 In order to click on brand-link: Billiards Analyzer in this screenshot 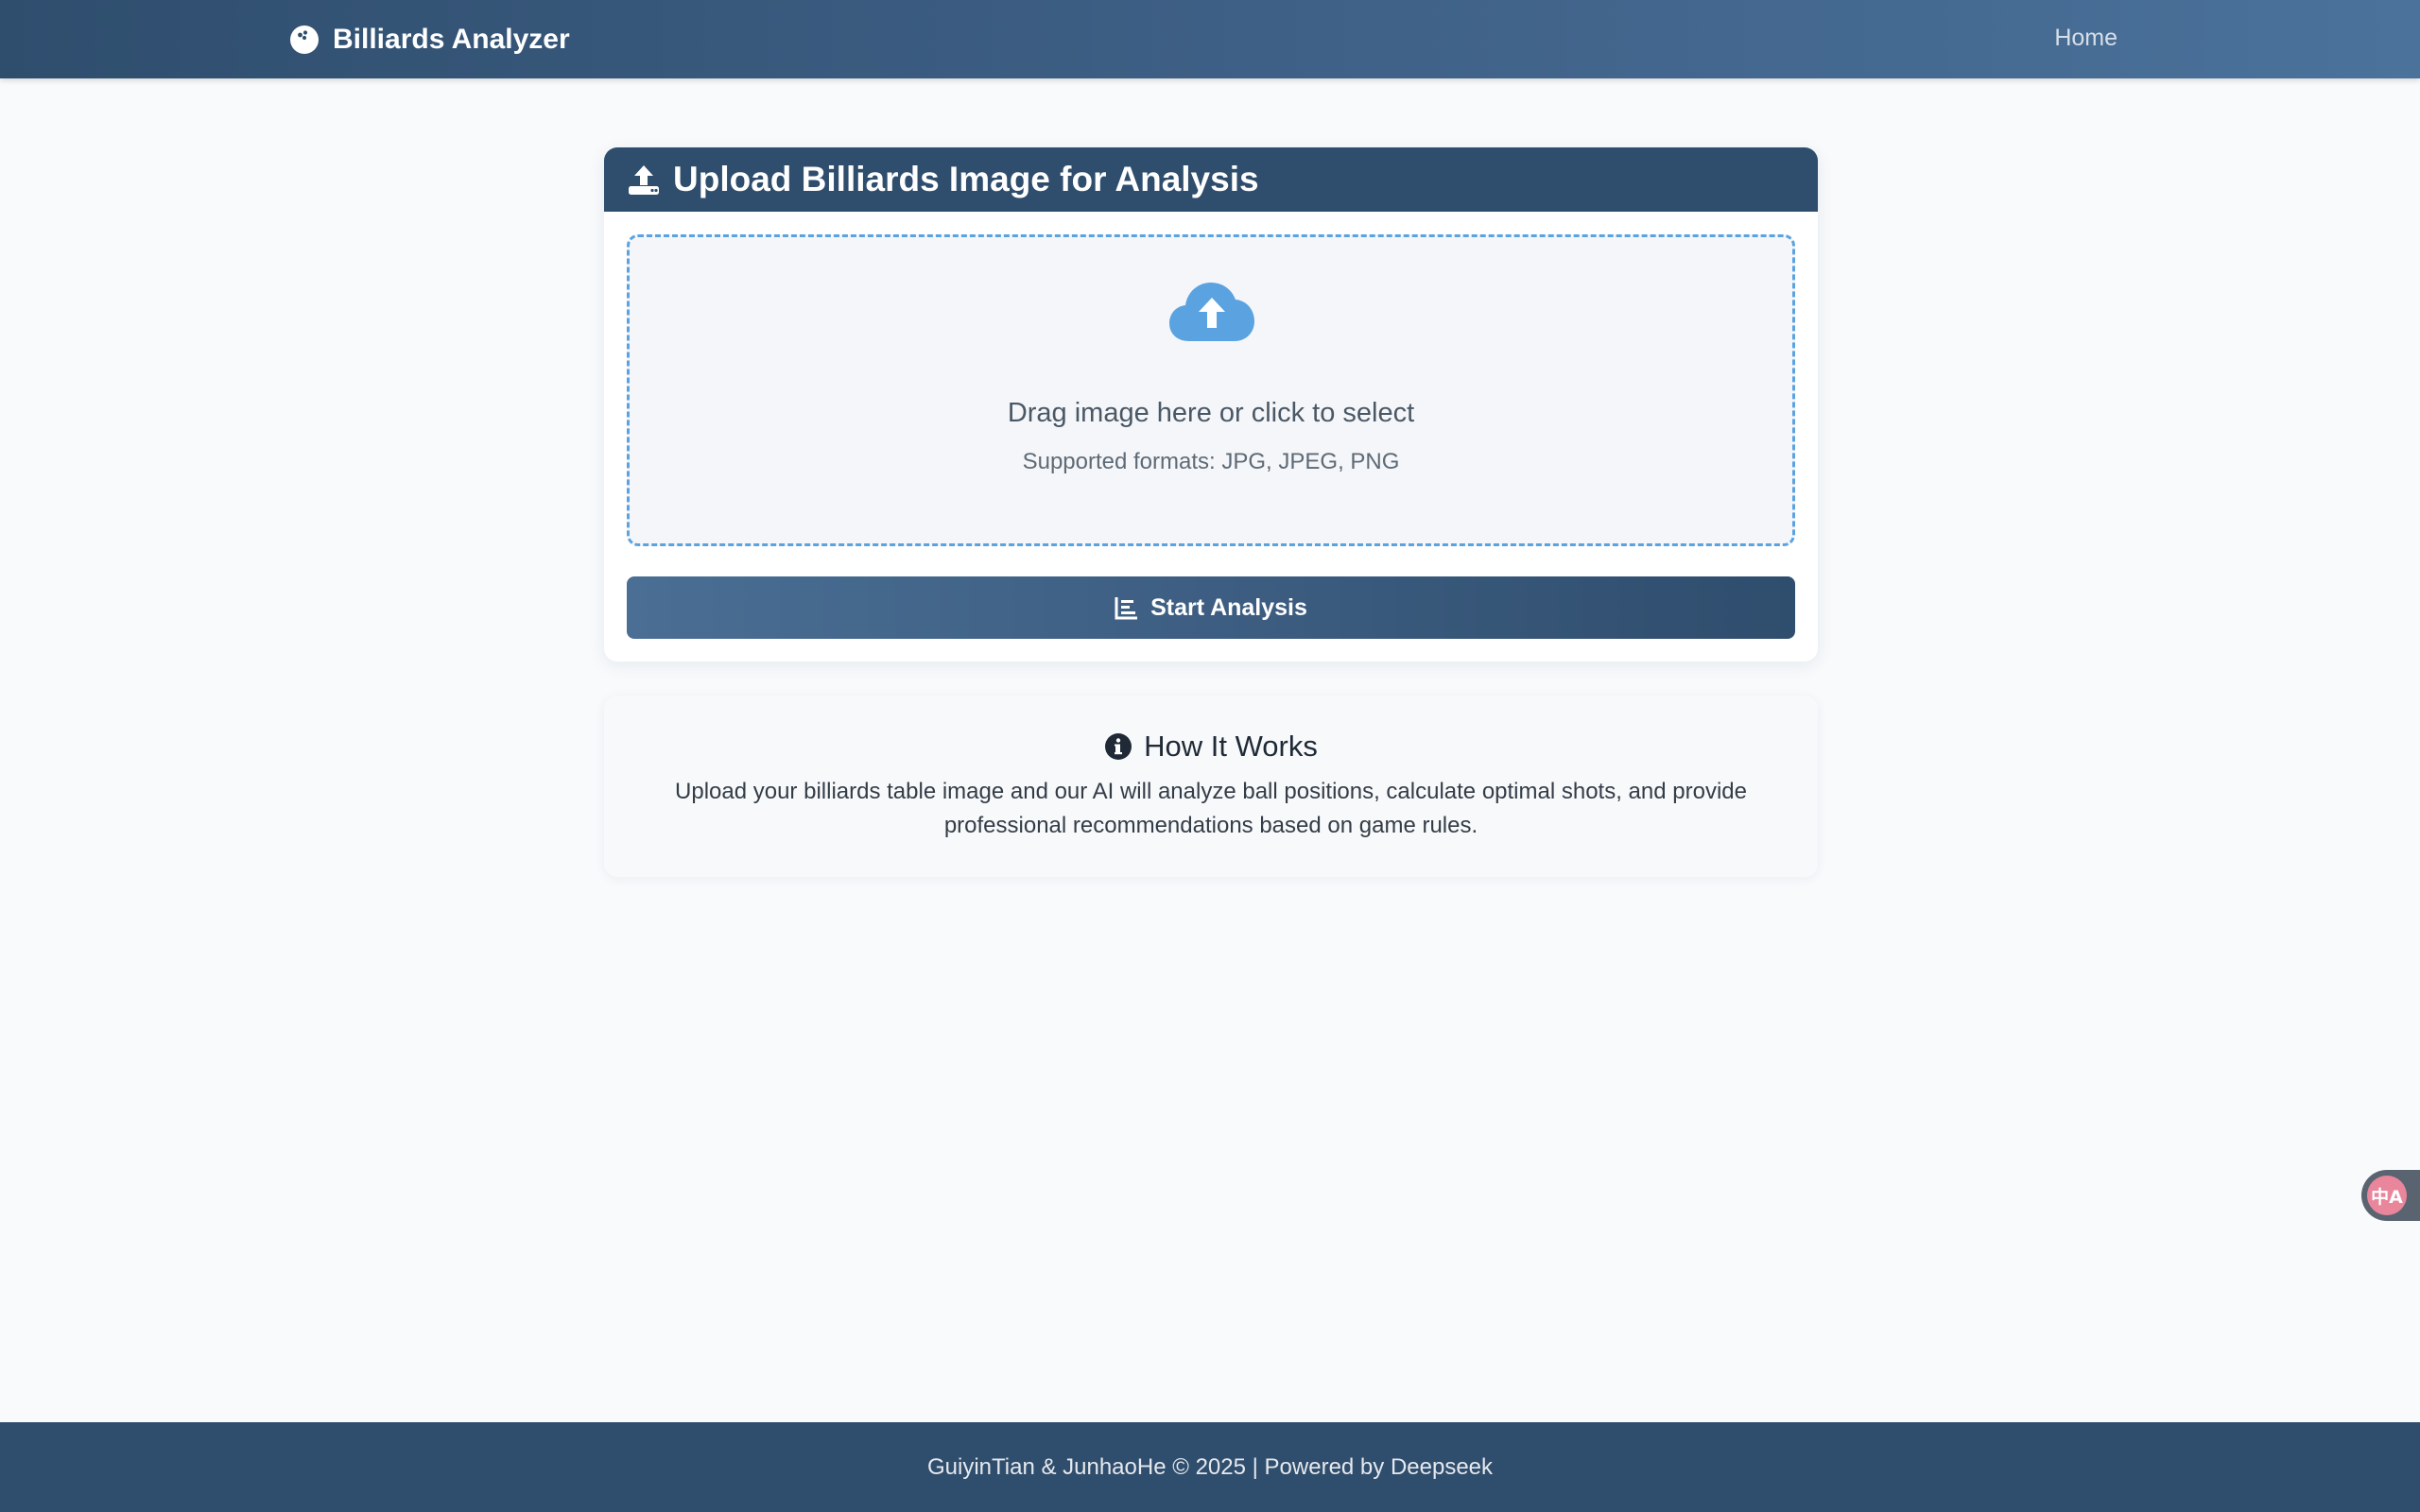, I will do `click(430, 40)`.